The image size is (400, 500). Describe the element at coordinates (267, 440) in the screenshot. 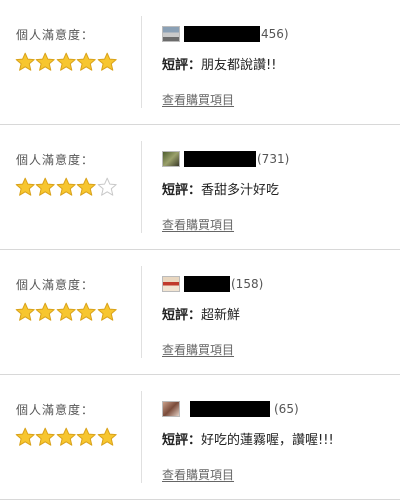

I see `short-comment-text: 好吃的蓮霧喔，讚喔!!!` at that location.